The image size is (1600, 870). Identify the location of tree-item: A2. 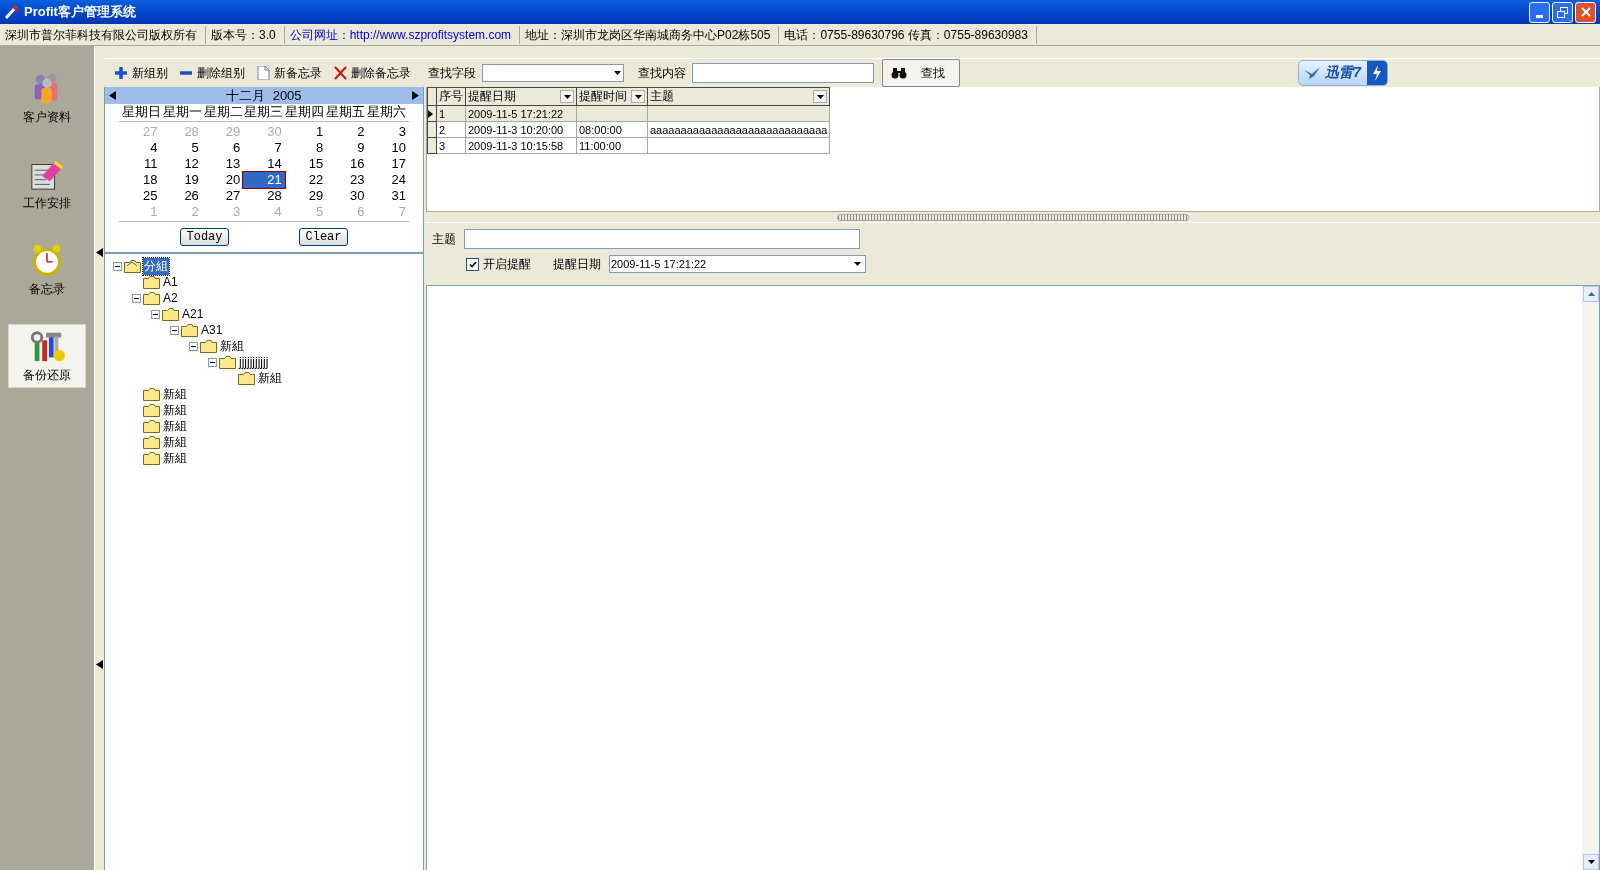
(170, 298).